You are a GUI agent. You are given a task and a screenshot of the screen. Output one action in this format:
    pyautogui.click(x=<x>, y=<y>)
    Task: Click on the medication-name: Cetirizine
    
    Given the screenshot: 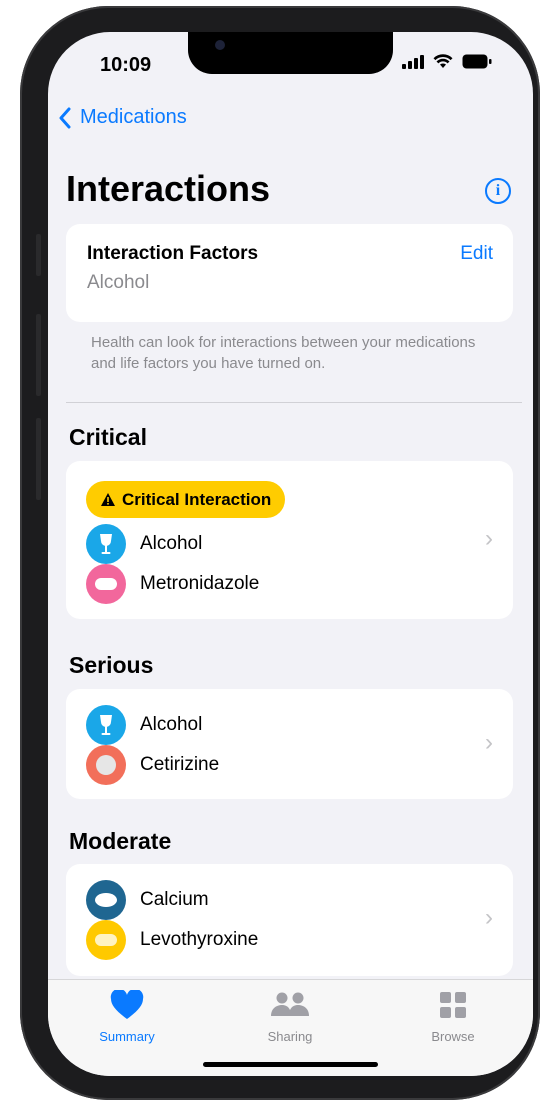 What is the action you would take?
    pyautogui.click(x=180, y=764)
    